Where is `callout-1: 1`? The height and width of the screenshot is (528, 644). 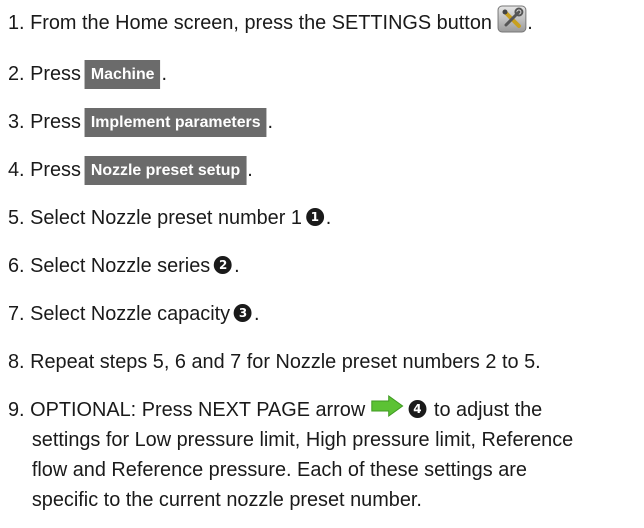
callout-1: 1 is located at coordinates (314, 217).